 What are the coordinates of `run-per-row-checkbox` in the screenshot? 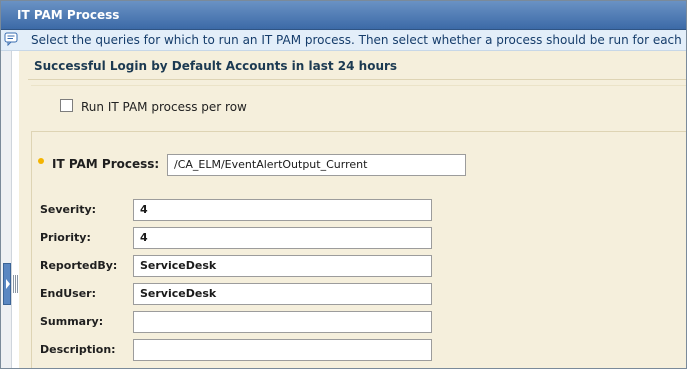 It's located at (66, 105).